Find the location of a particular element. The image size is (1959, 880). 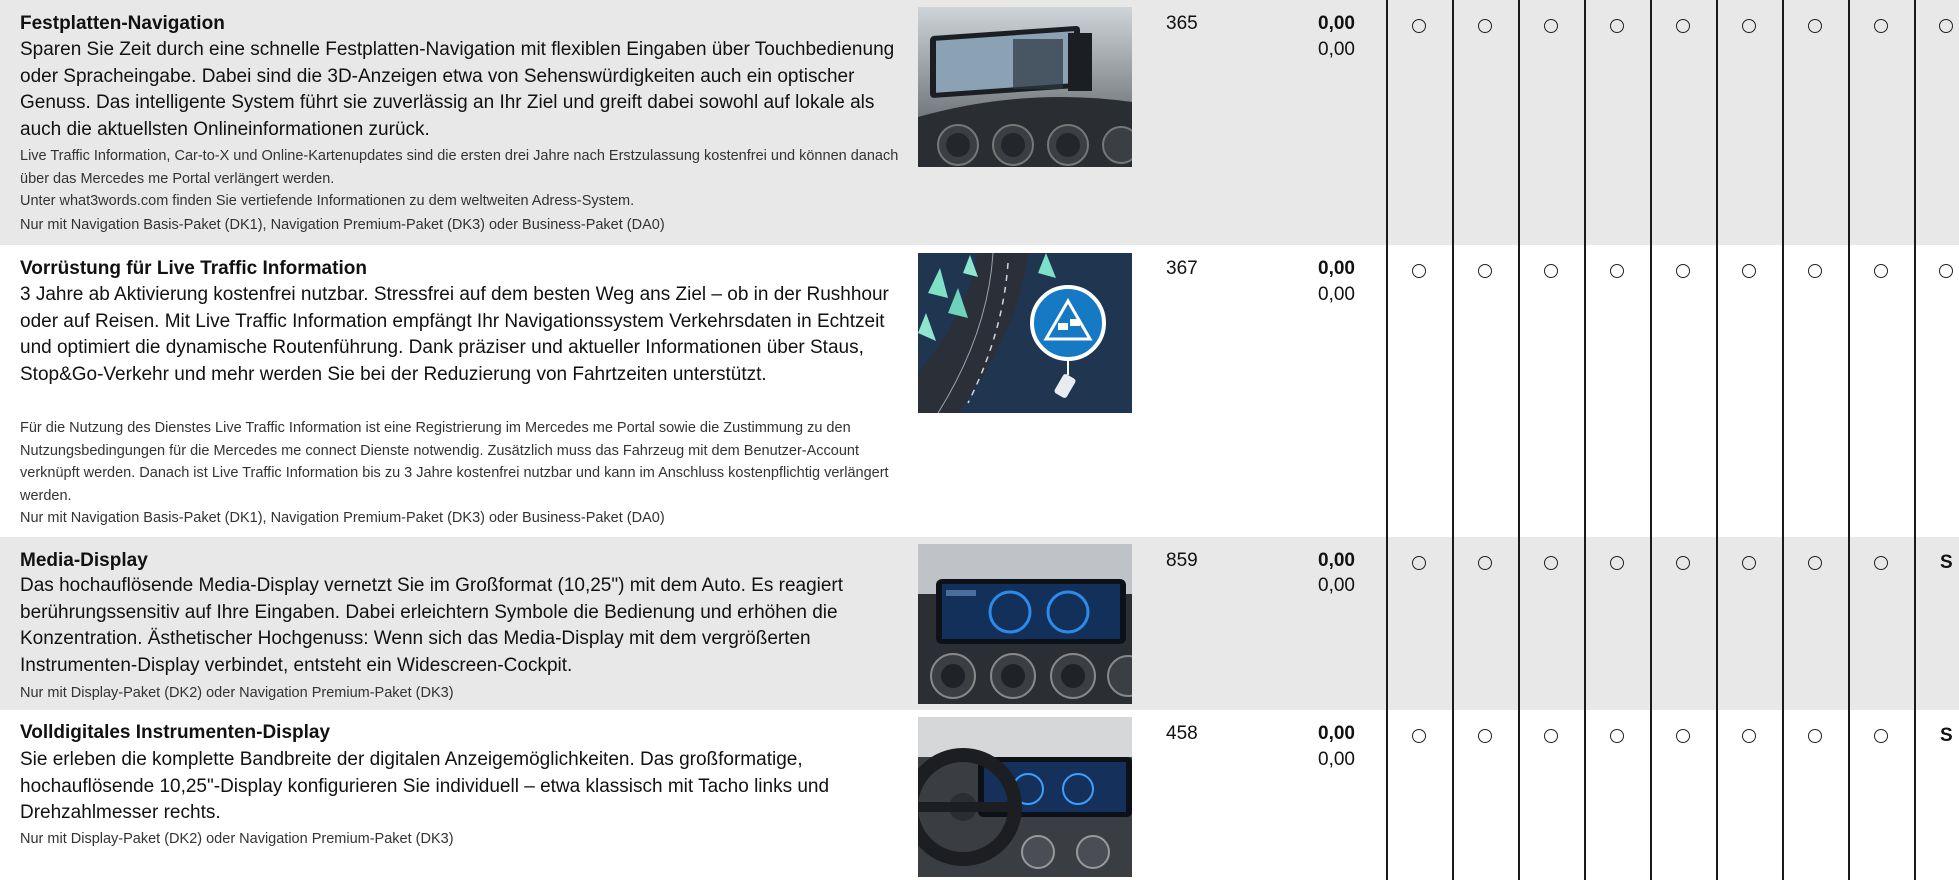

row-title: Festplatten-Navigation is located at coordinates (122, 23).